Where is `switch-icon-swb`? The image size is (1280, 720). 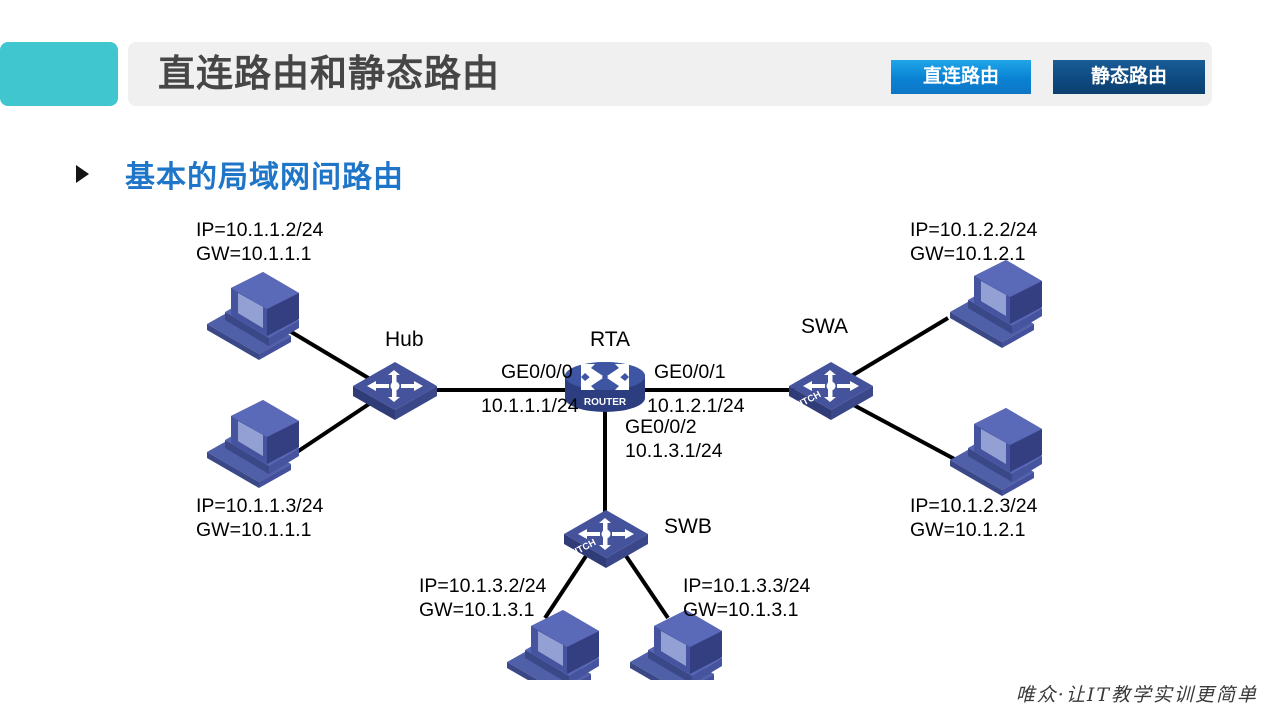
switch-icon-swb is located at coordinates (606, 539).